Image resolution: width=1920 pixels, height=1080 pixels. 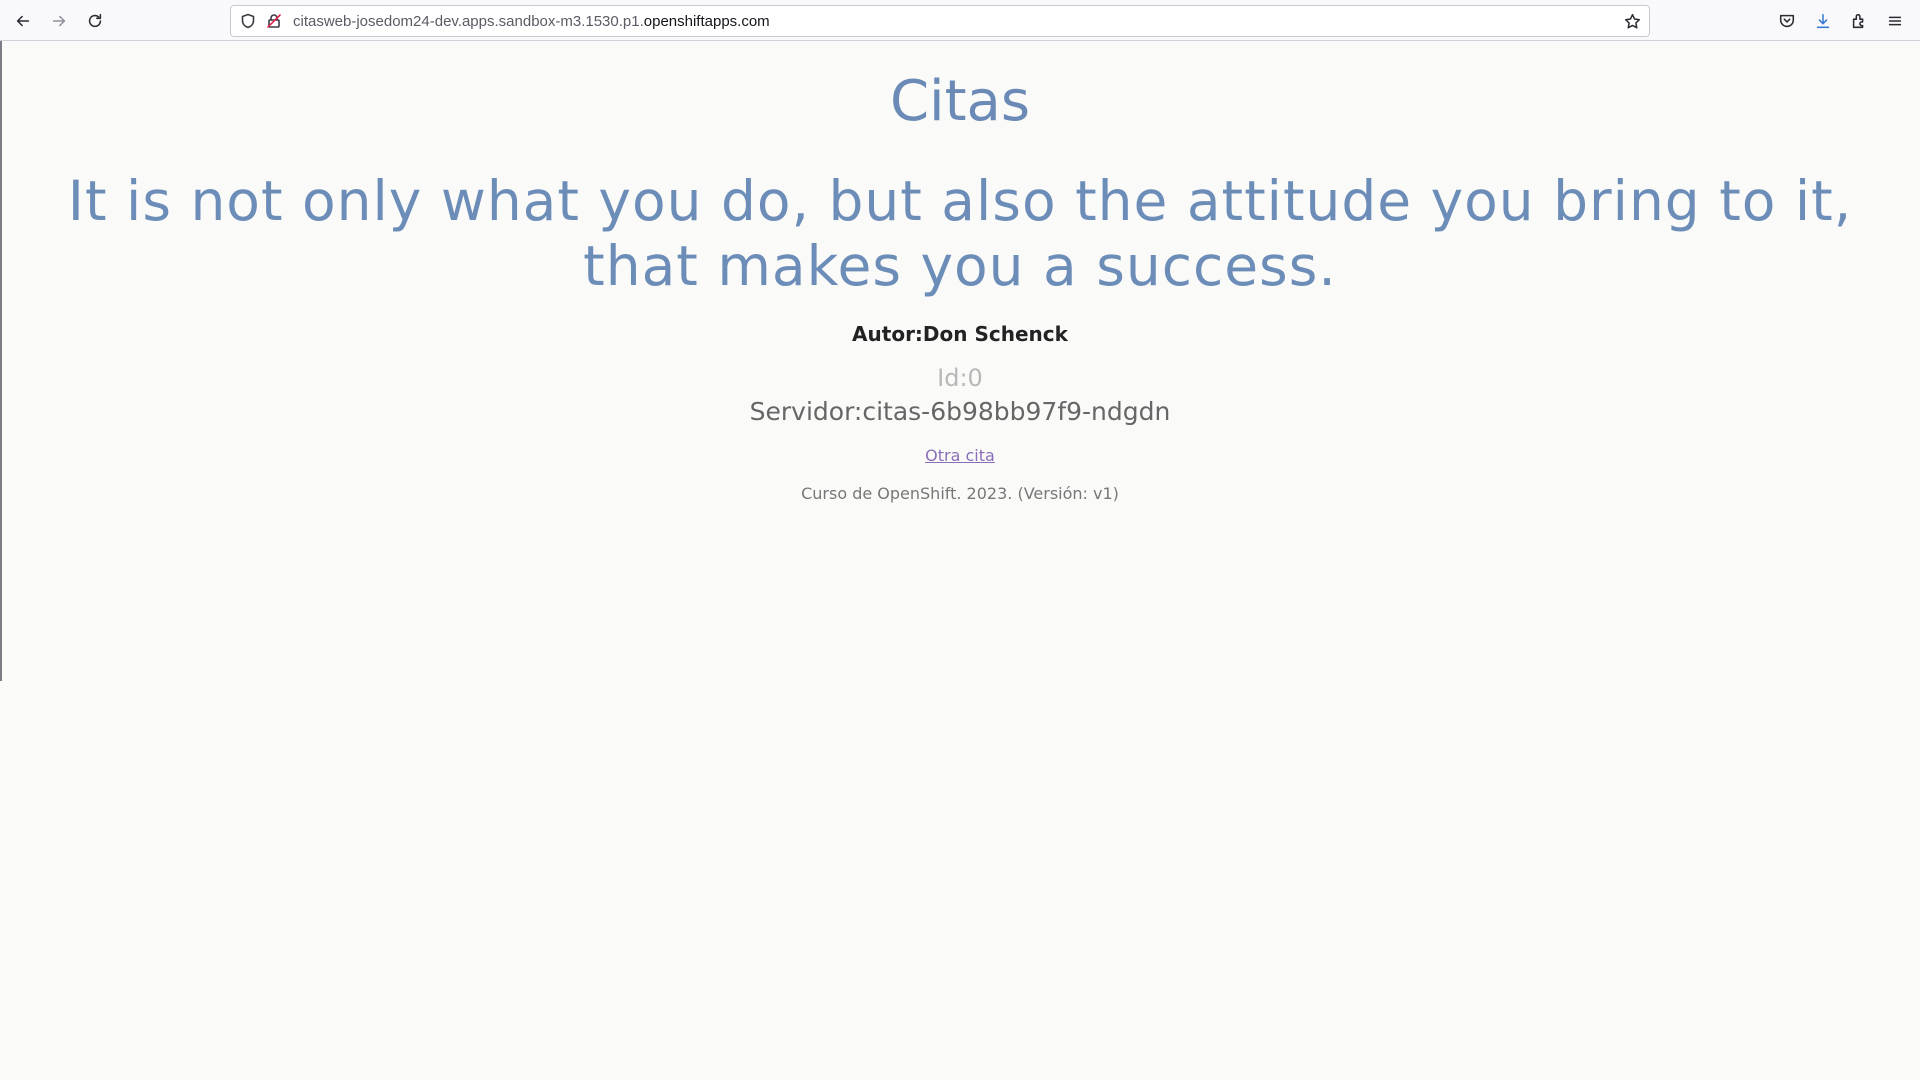 I want to click on reload-icon, so click(x=95, y=20).